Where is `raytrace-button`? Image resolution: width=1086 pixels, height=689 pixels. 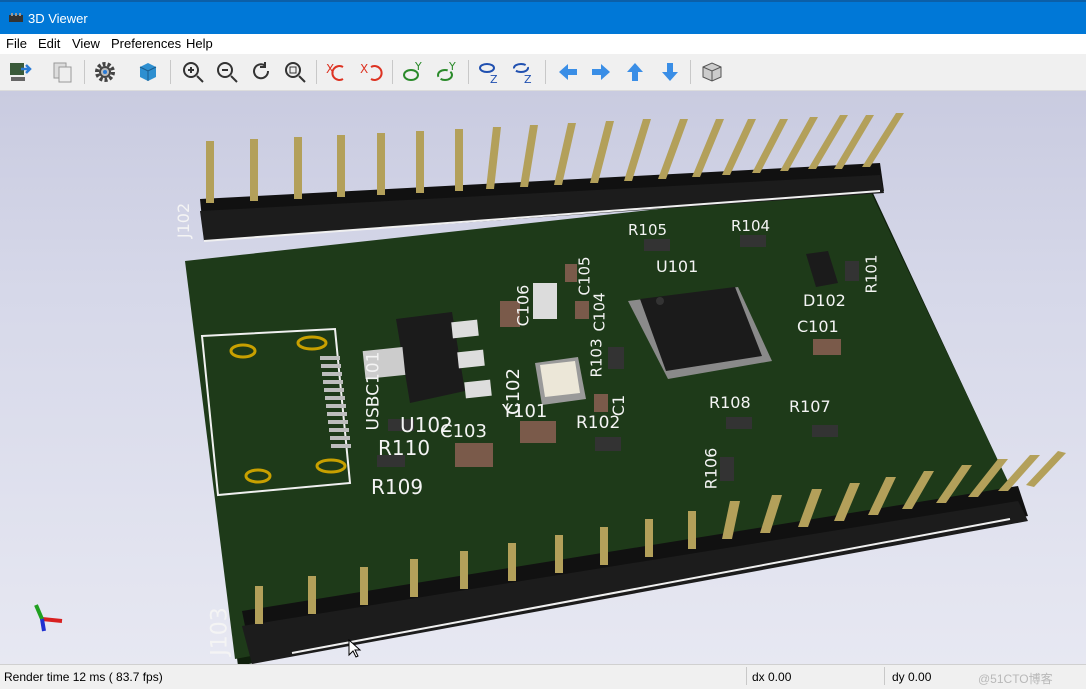 raytrace-button is located at coordinates (148, 72).